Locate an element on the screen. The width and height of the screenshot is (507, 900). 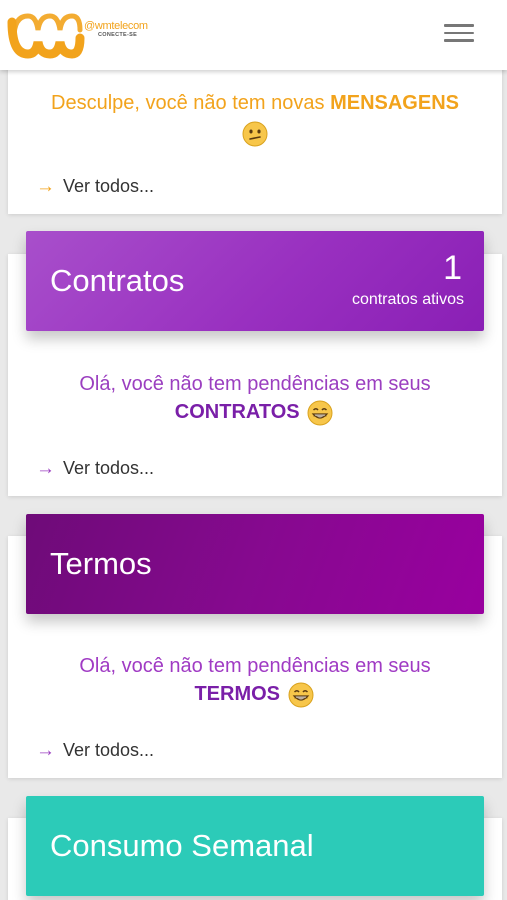
brand: @wmtelecom CONECTE-SE is located at coordinates (116, 29).